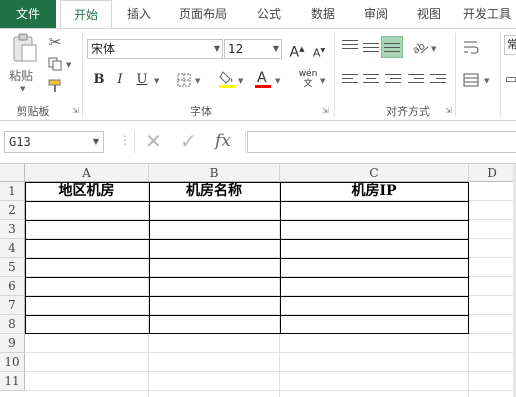 The width and height of the screenshot is (516, 397). Describe the element at coordinates (429, 14) in the screenshot. I see `tab-view: 视图` at that location.